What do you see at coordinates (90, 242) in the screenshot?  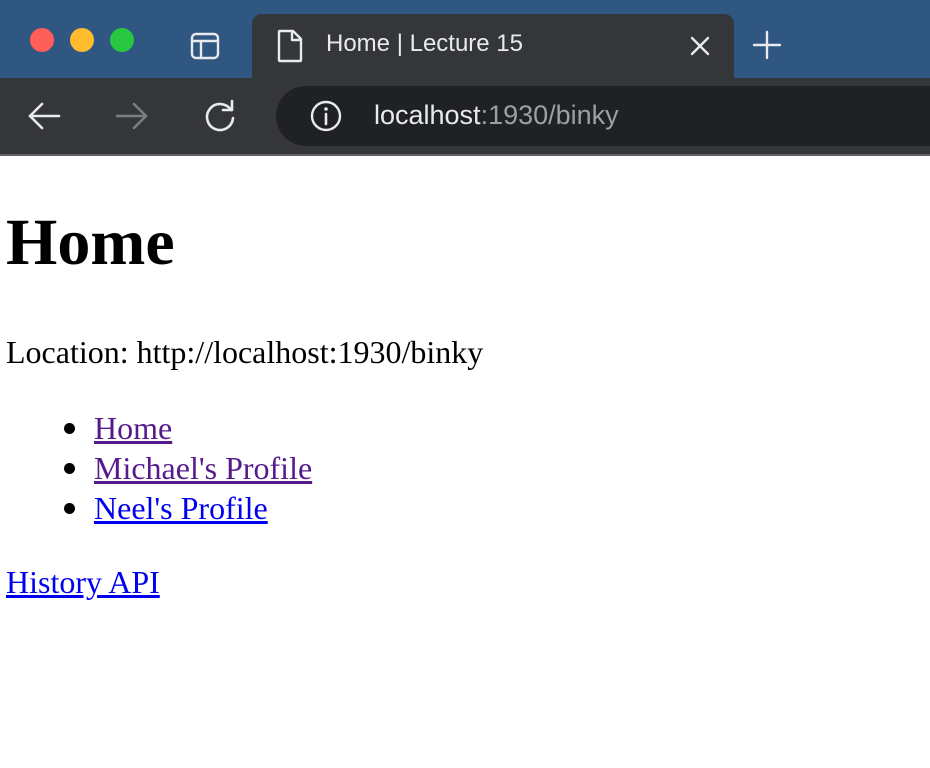 I see `page-title: Home` at bounding box center [90, 242].